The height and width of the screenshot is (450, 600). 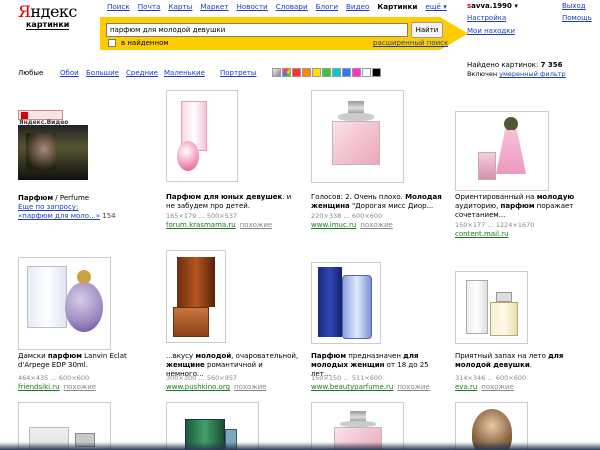 What do you see at coordinates (532, 74) in the screenshot?
I see `moderate-filter-link: умеренный фильтр` at bounding box center [532, 74].